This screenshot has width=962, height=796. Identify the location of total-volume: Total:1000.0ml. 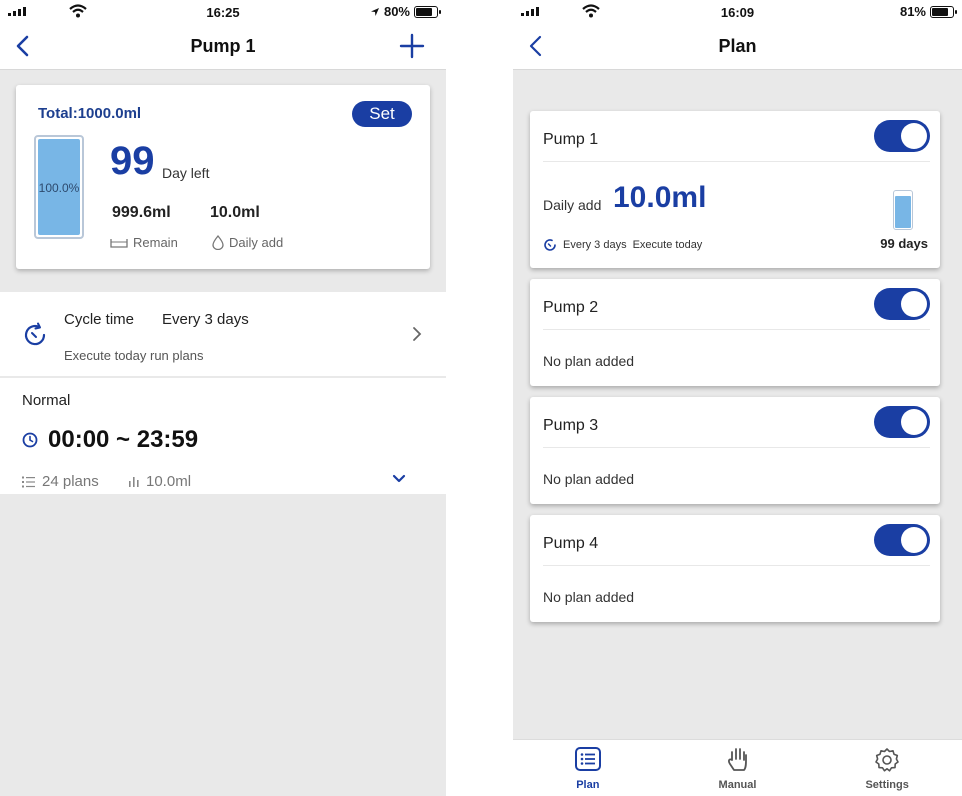
(90, 113).